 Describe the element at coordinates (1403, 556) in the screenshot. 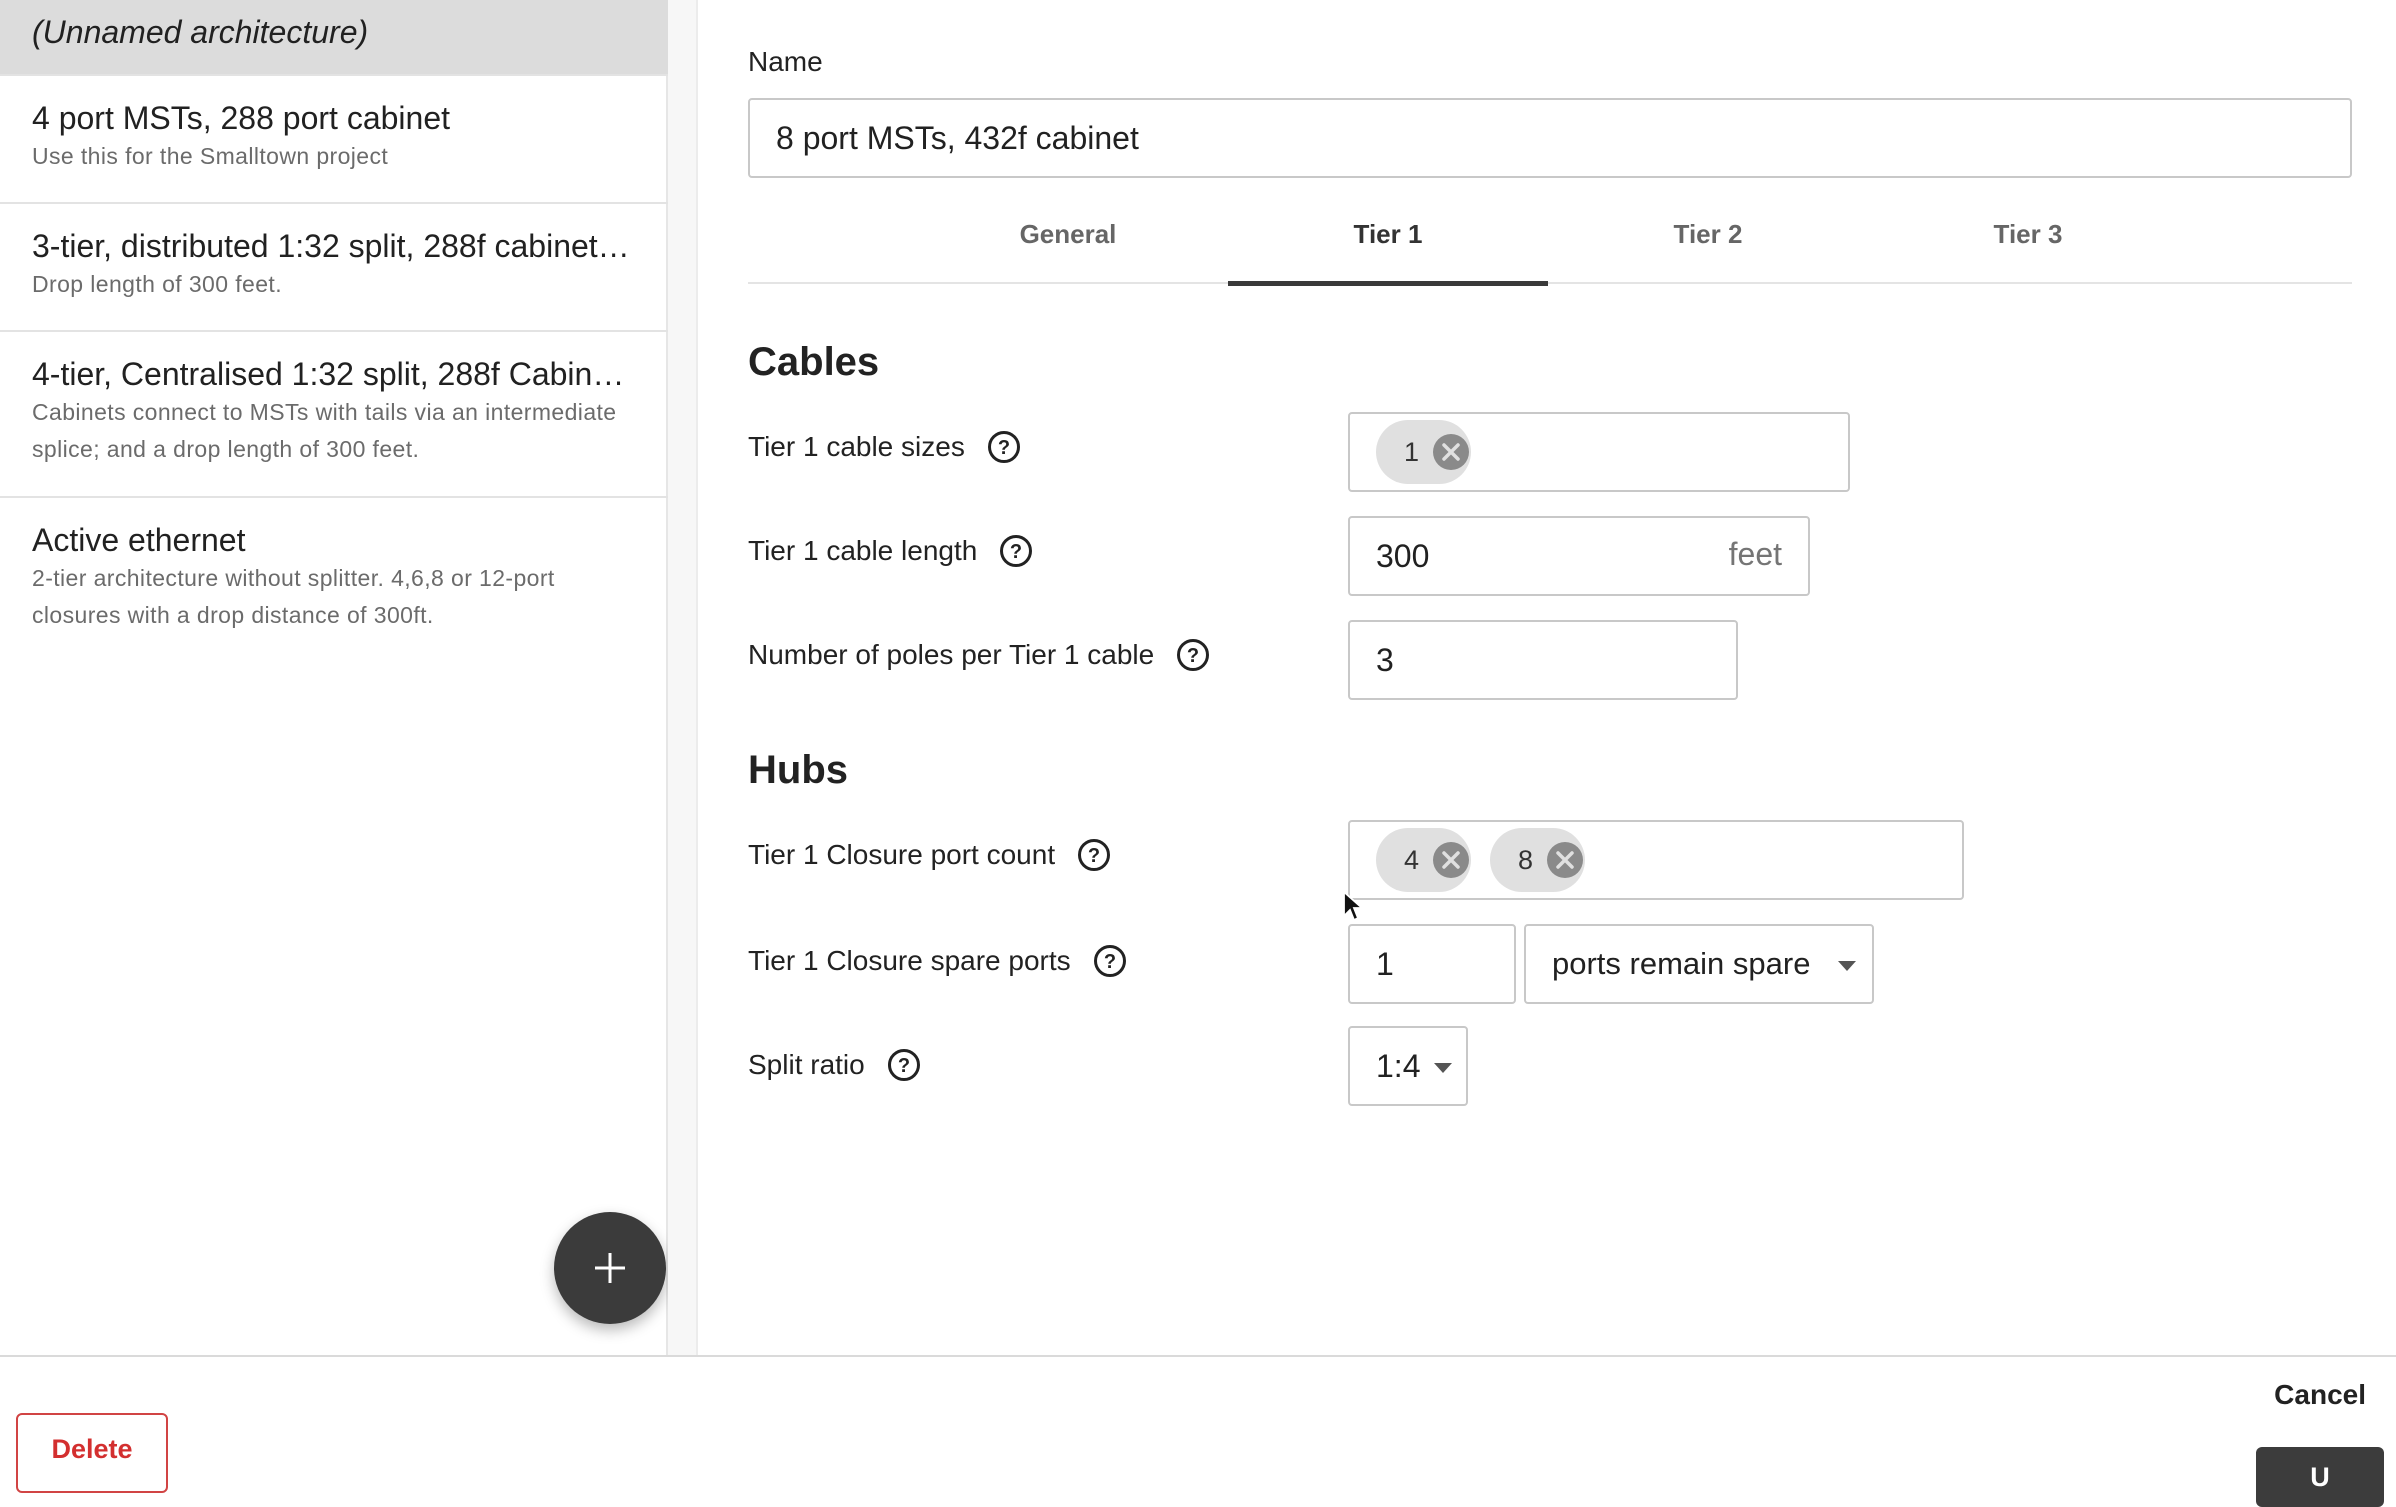

I see `cable-length-value: 300` at that location.